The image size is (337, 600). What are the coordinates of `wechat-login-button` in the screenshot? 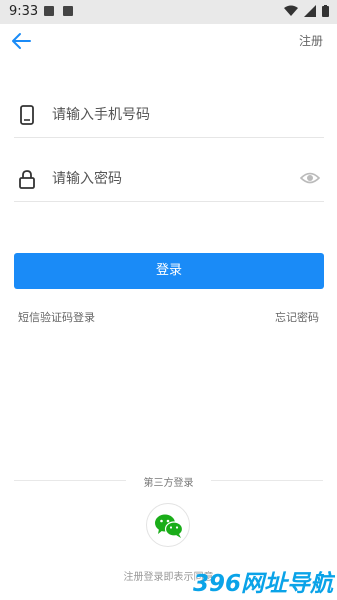 It's located at (168, 525).